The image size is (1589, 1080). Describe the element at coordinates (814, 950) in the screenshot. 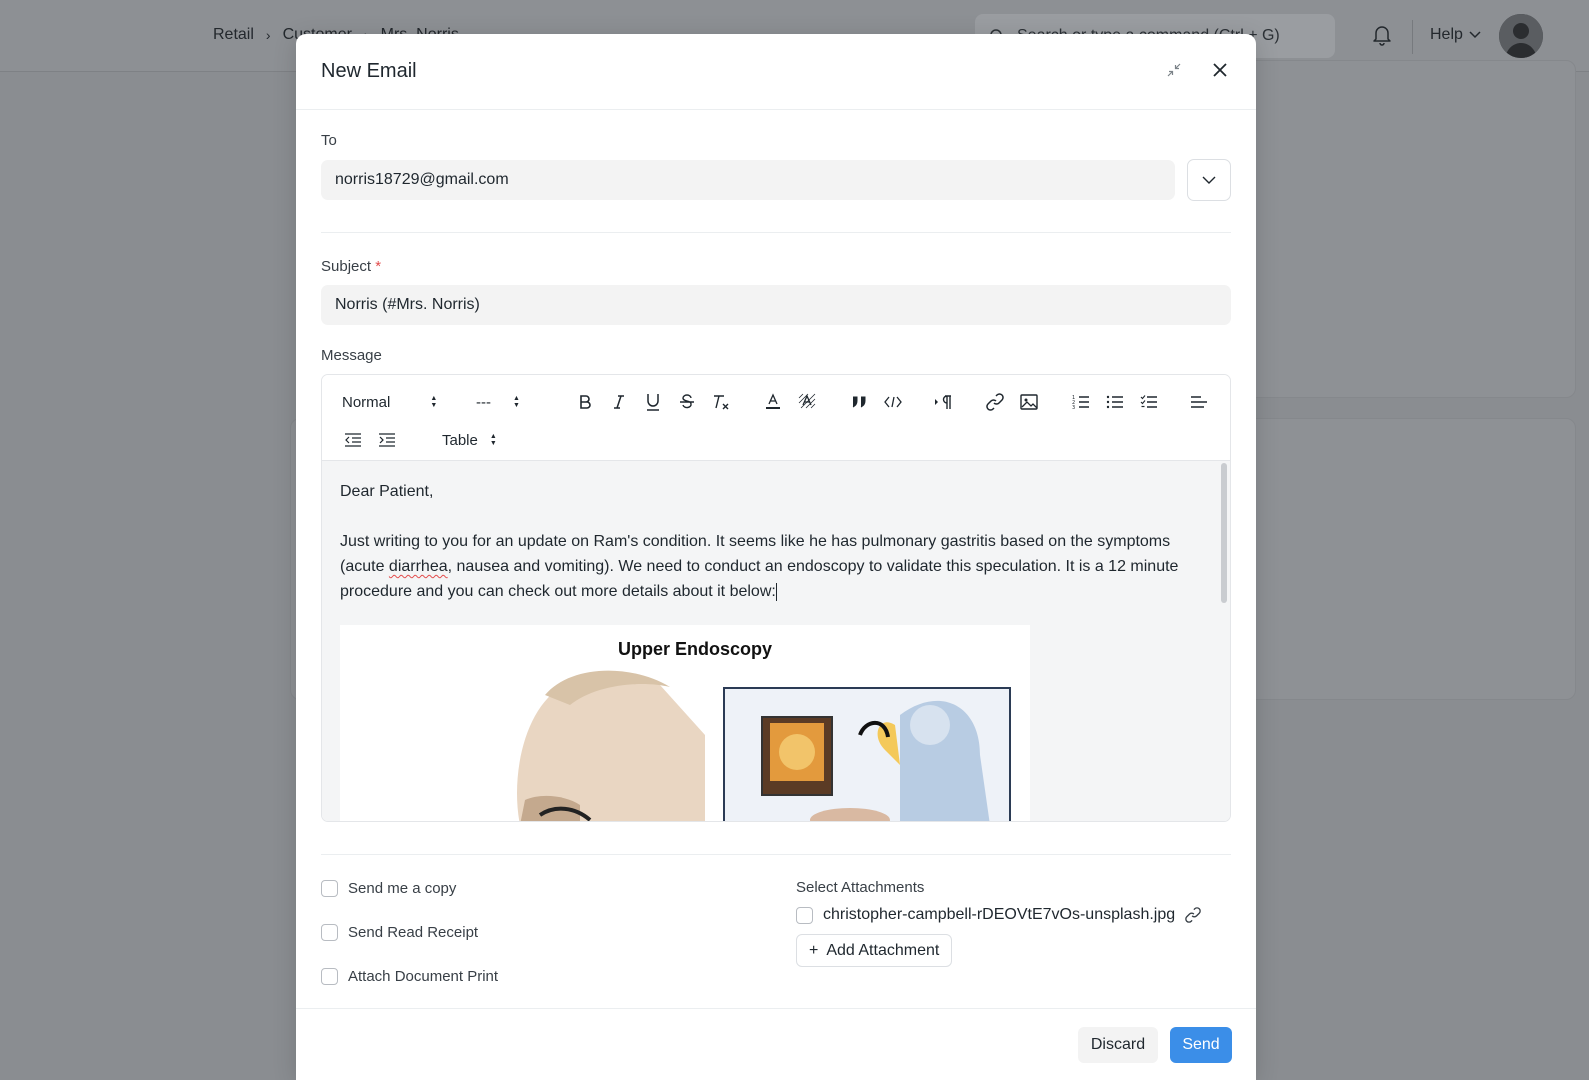

I see `plus-icon: +` at that location.